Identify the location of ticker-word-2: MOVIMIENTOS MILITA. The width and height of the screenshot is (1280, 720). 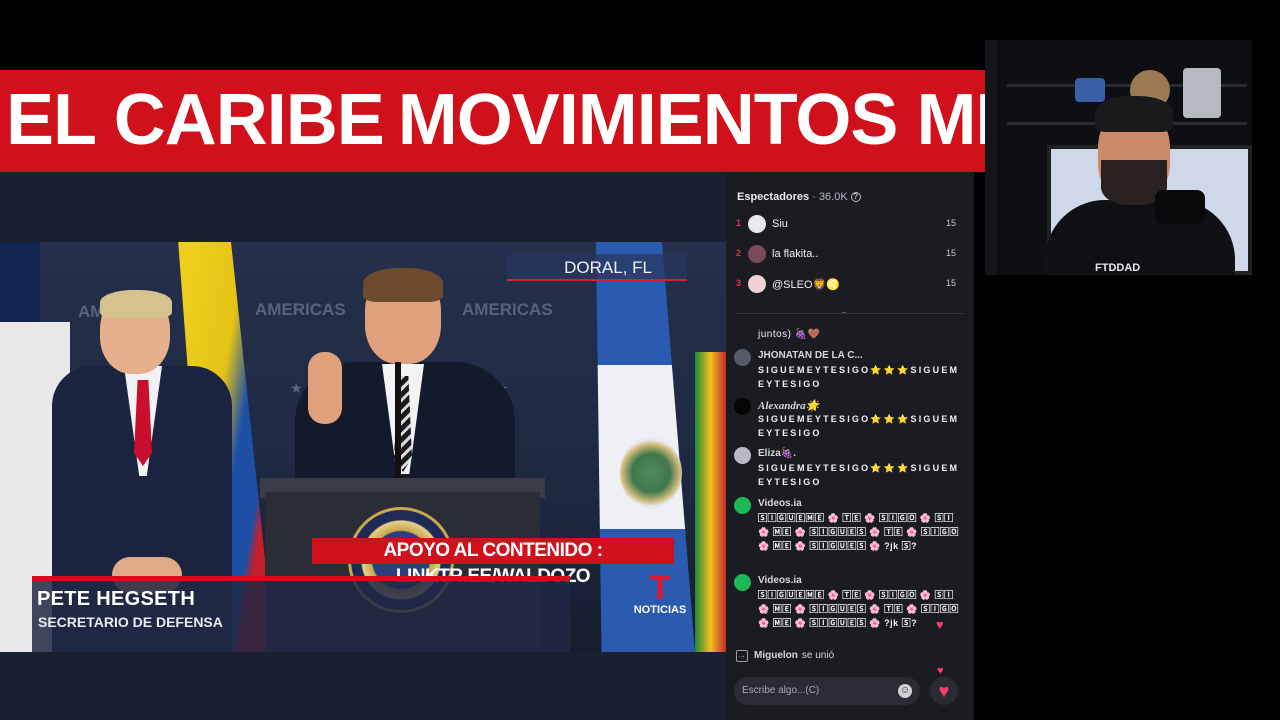
(691, 120).